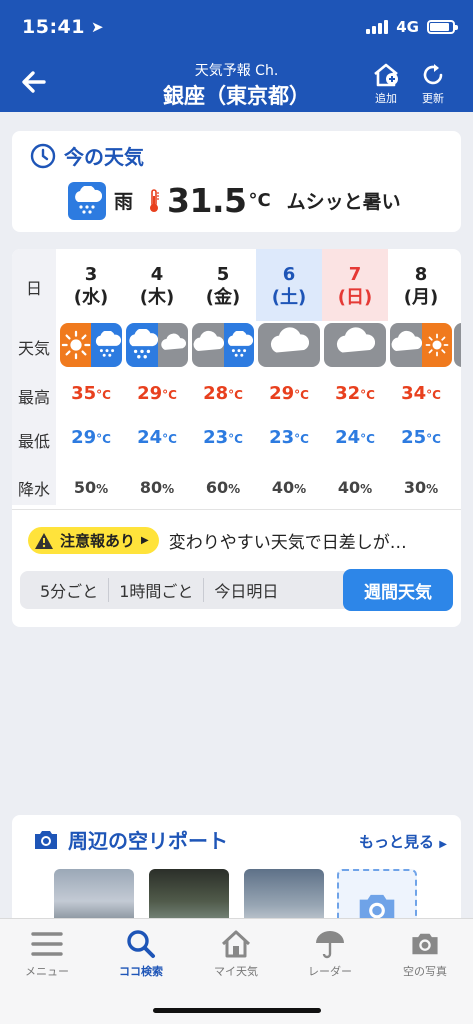 This screenshot has height=1024, width=473. What do you see at coordinates (98, 541) in the screenshot?
I see `alert-badge-label: 注意報あり` at bounding box center [98, 541].